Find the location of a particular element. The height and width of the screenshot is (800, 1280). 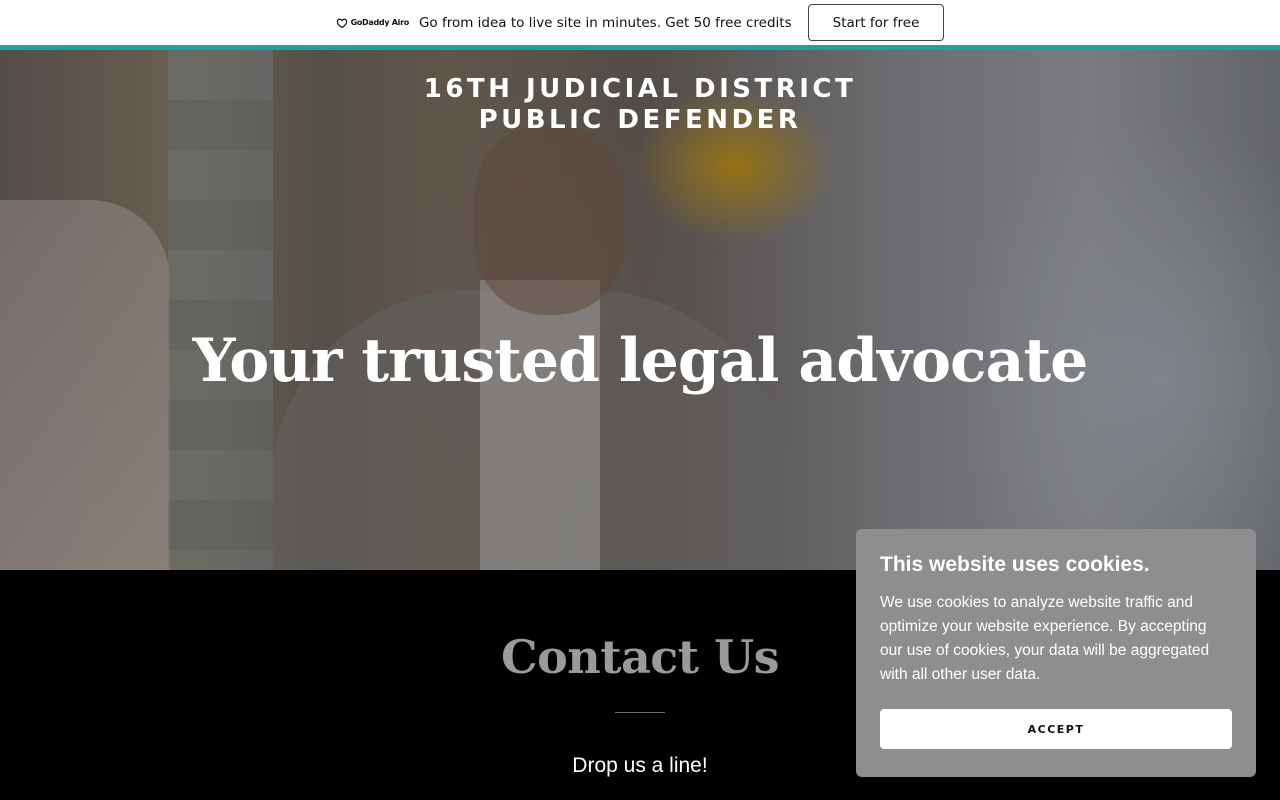

godaddy-airo-logo: GoDaddy Airo is located at coordinates (372, 23).